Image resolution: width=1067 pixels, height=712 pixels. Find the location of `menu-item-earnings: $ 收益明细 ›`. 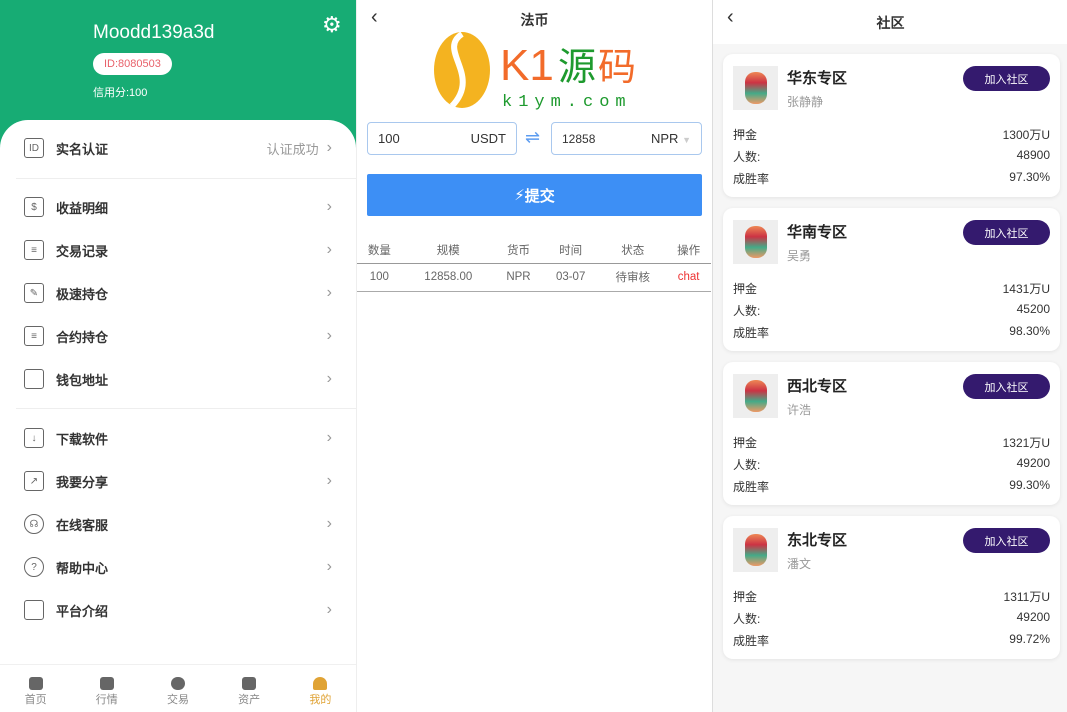

menu-item-earnings: $ 收益明细 › is located at coordinates (178, 207).